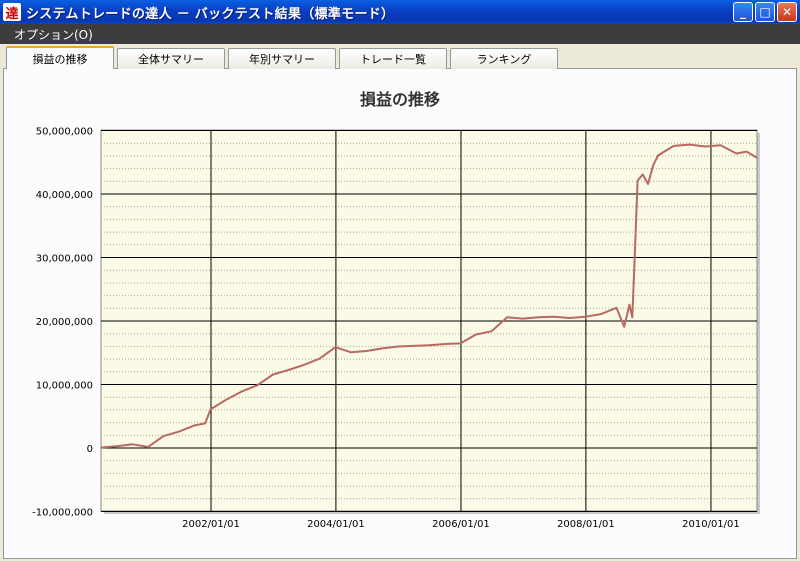 Image resolution: width=800 pixels, height=561 pixels. I want to click on x-tick-label: 2002/01/01, so click(211, 524).